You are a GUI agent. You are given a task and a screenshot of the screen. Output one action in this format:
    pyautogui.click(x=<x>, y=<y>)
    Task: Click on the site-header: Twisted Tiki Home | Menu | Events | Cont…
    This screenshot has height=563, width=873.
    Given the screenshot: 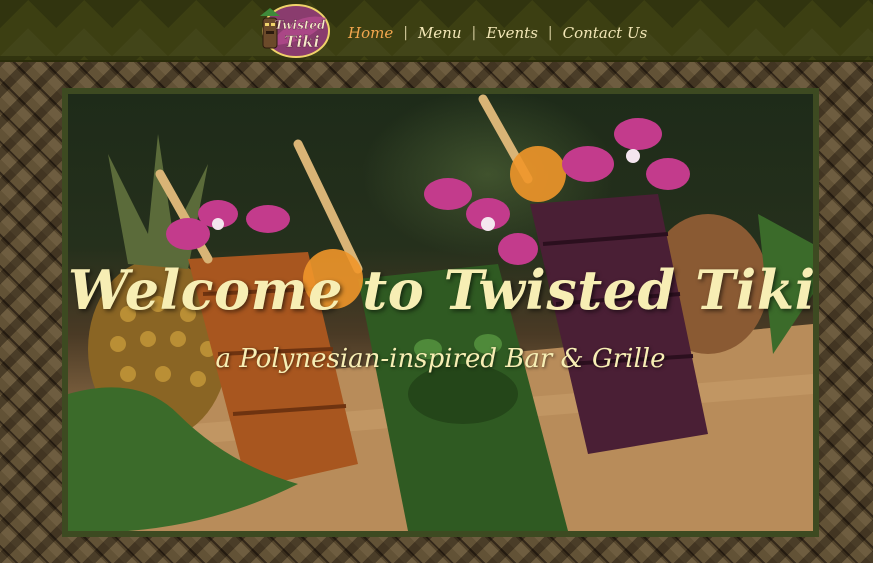 What is the action you would take?
    pyautogui.click(x=436, y=31)
    